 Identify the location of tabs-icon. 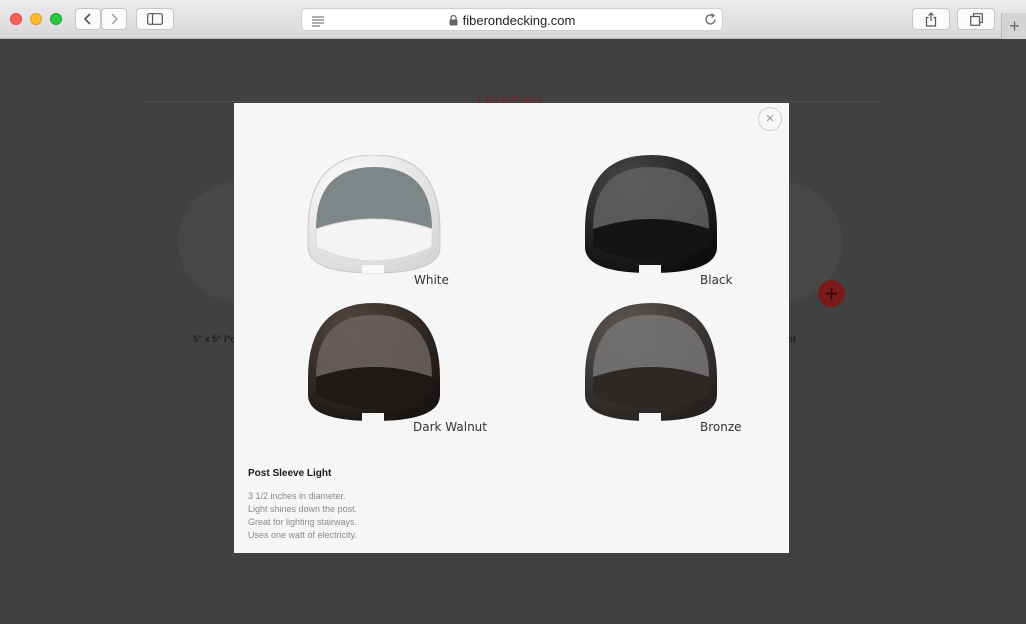
(976, 19).